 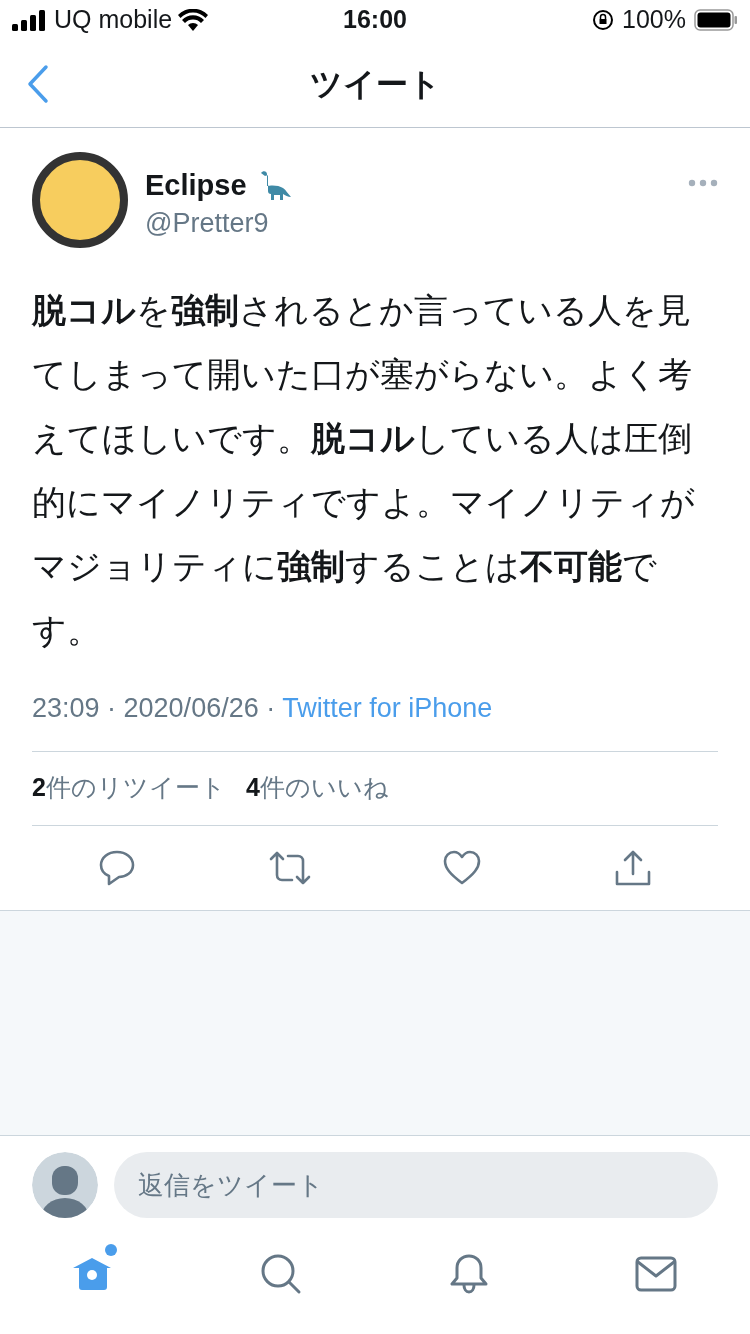 I want to click on rotation-lock-icon, so click(x=603, y=20).